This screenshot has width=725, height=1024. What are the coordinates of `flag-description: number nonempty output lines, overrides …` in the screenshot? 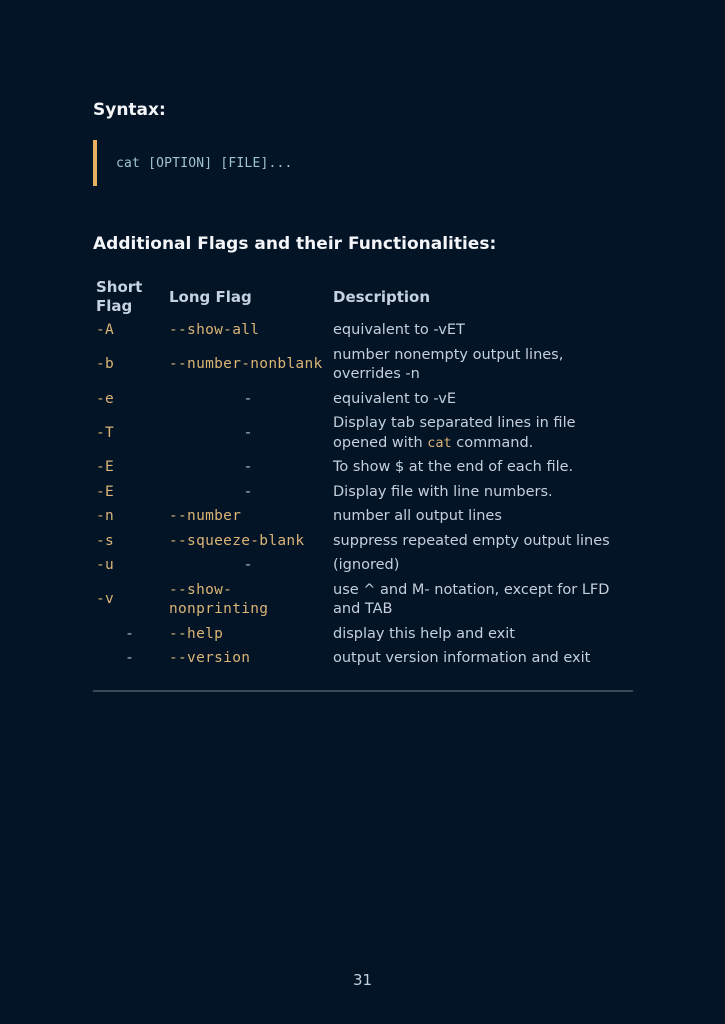 It's located at (448, 364).